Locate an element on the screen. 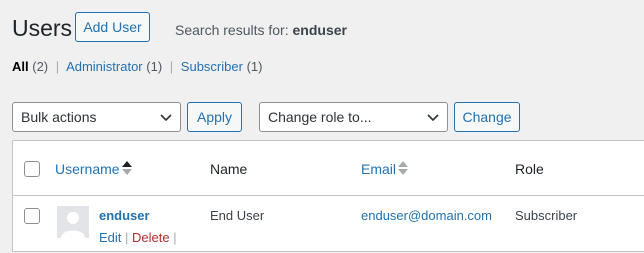 Image resolution: width=644 pixels, height=253 pixels. row-actions: Edit | Delete | is located at coordinates (138, 237).